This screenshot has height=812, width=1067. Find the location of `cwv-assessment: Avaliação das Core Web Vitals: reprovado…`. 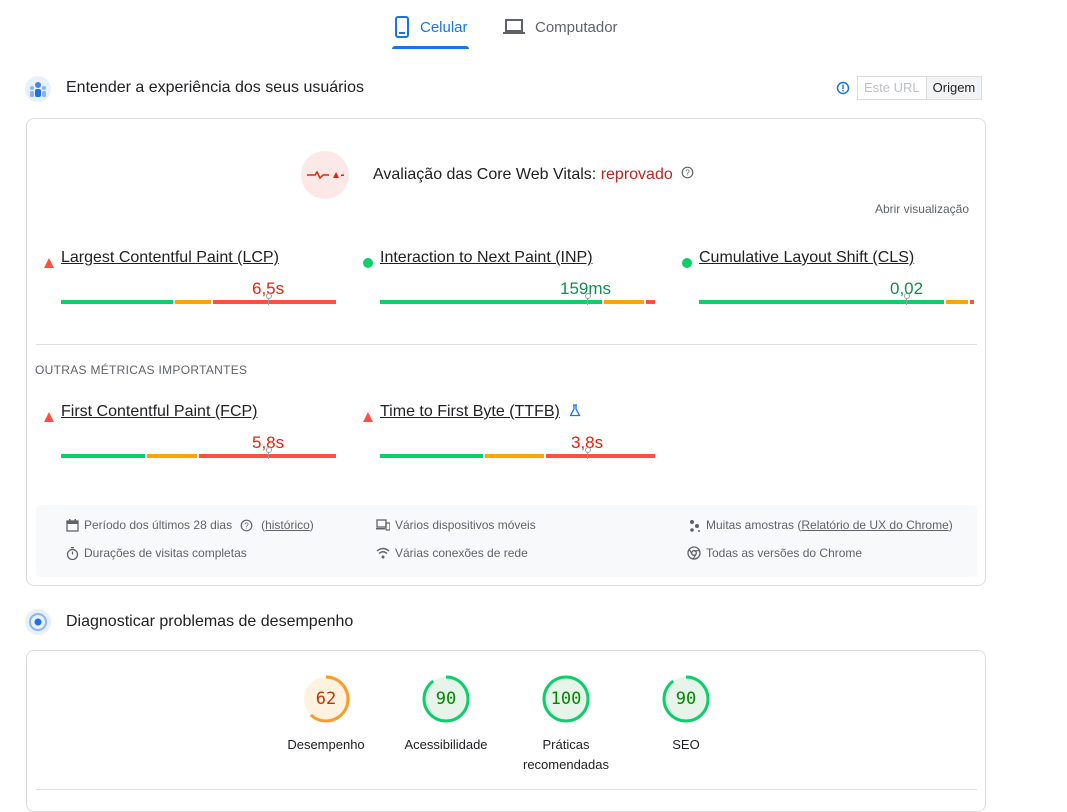

cwv-assessment: Avaliação das Core Web Vitals: reprovado… is located at coordinates (533, 175).